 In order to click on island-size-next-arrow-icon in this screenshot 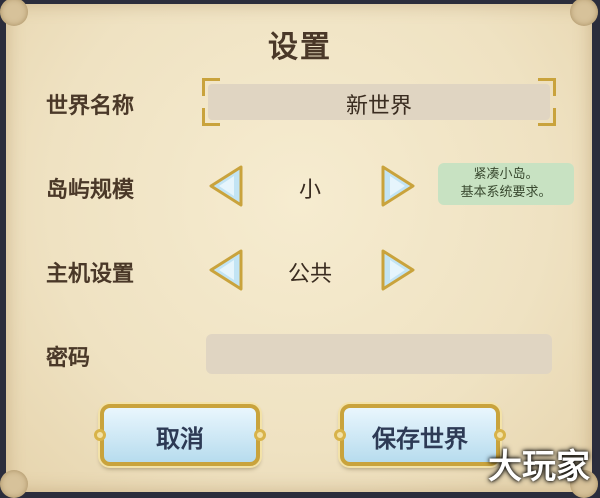, I will do `click(398, 186)`.